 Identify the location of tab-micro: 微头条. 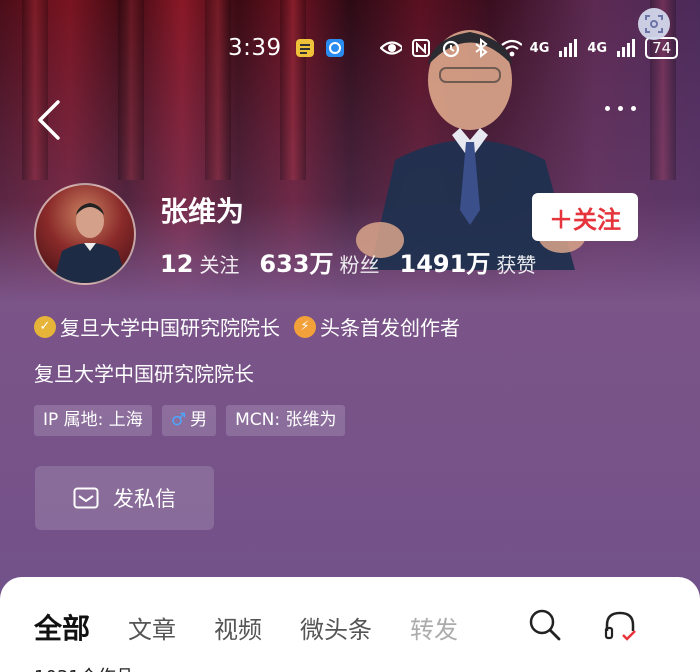
(336, 627).